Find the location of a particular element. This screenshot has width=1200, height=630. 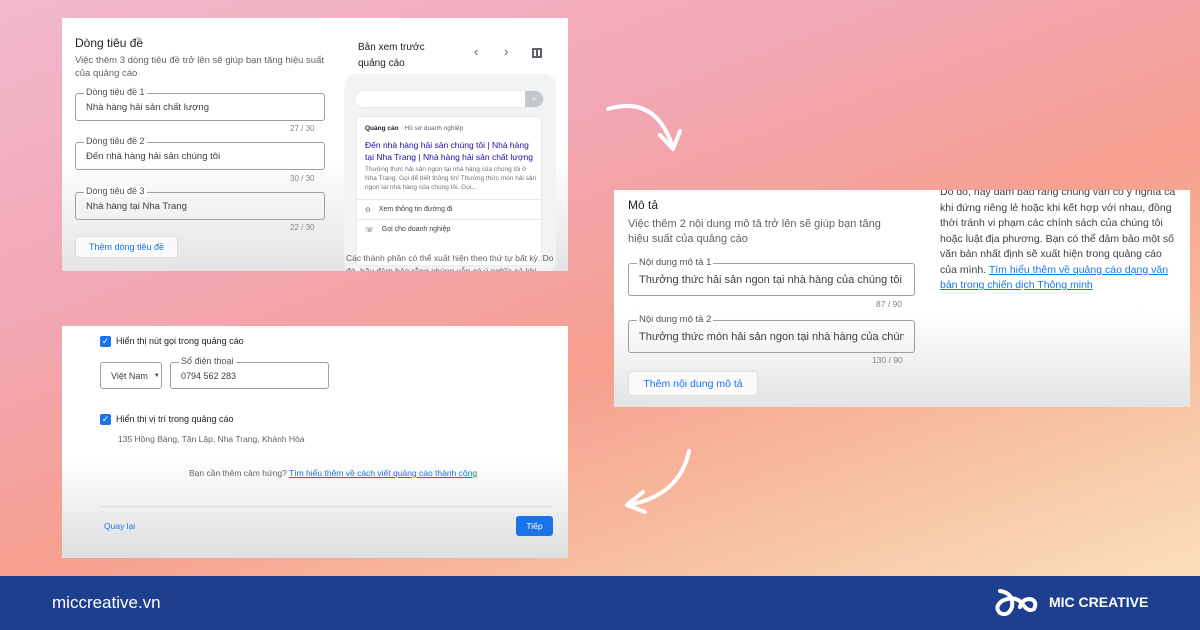

search-icon: ⌕ is located at coordinates (534, 99).